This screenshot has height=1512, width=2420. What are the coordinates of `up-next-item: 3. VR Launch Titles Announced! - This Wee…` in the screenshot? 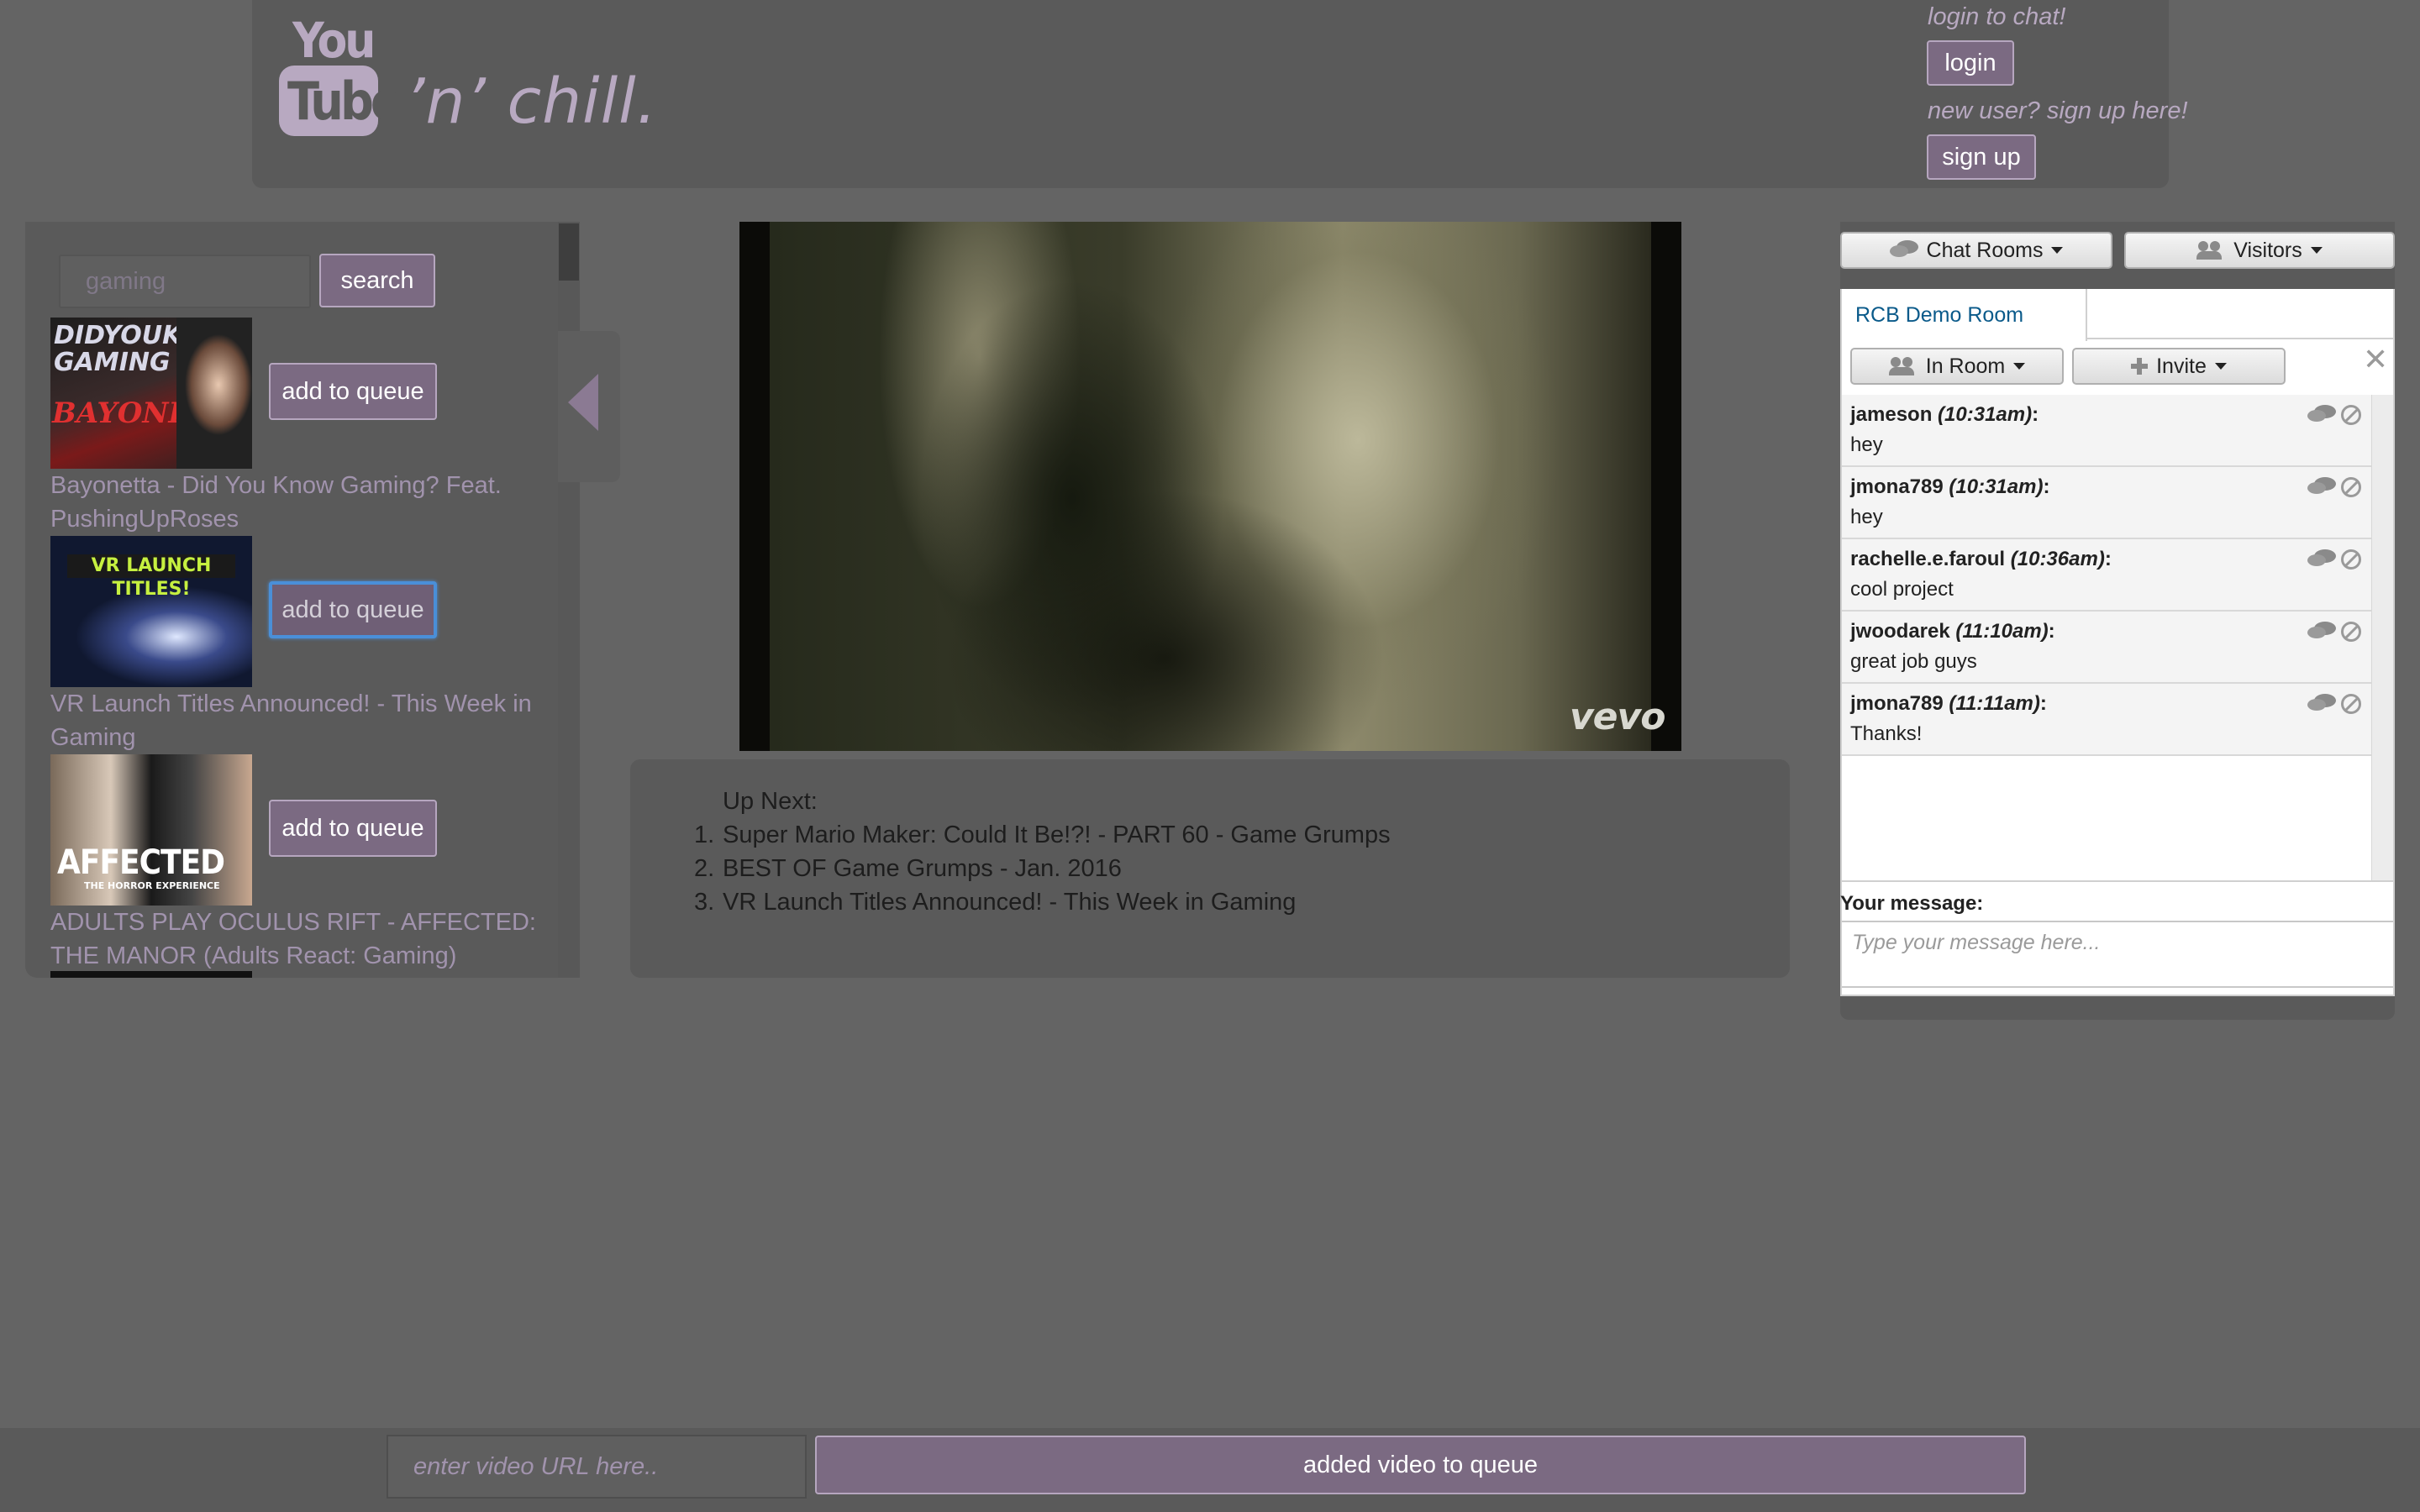 It's located at (995, 902).